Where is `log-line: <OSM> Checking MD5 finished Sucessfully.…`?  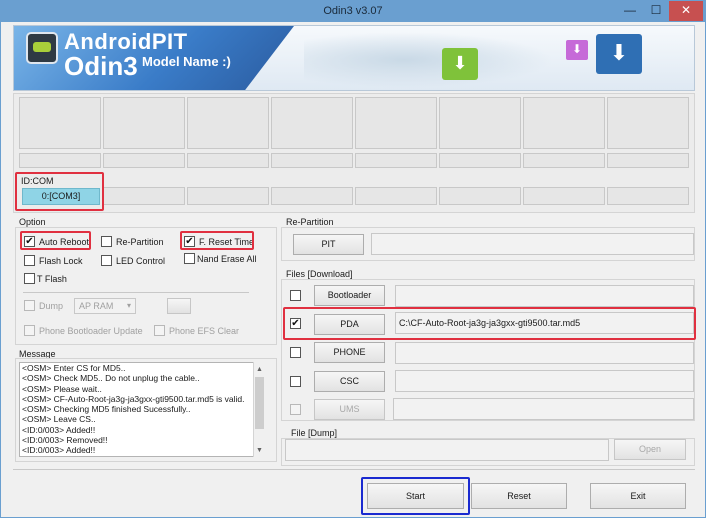
log-line: <OSM> Checking MD5 finished Sucessfully.… is located at coordinates (106, 409).